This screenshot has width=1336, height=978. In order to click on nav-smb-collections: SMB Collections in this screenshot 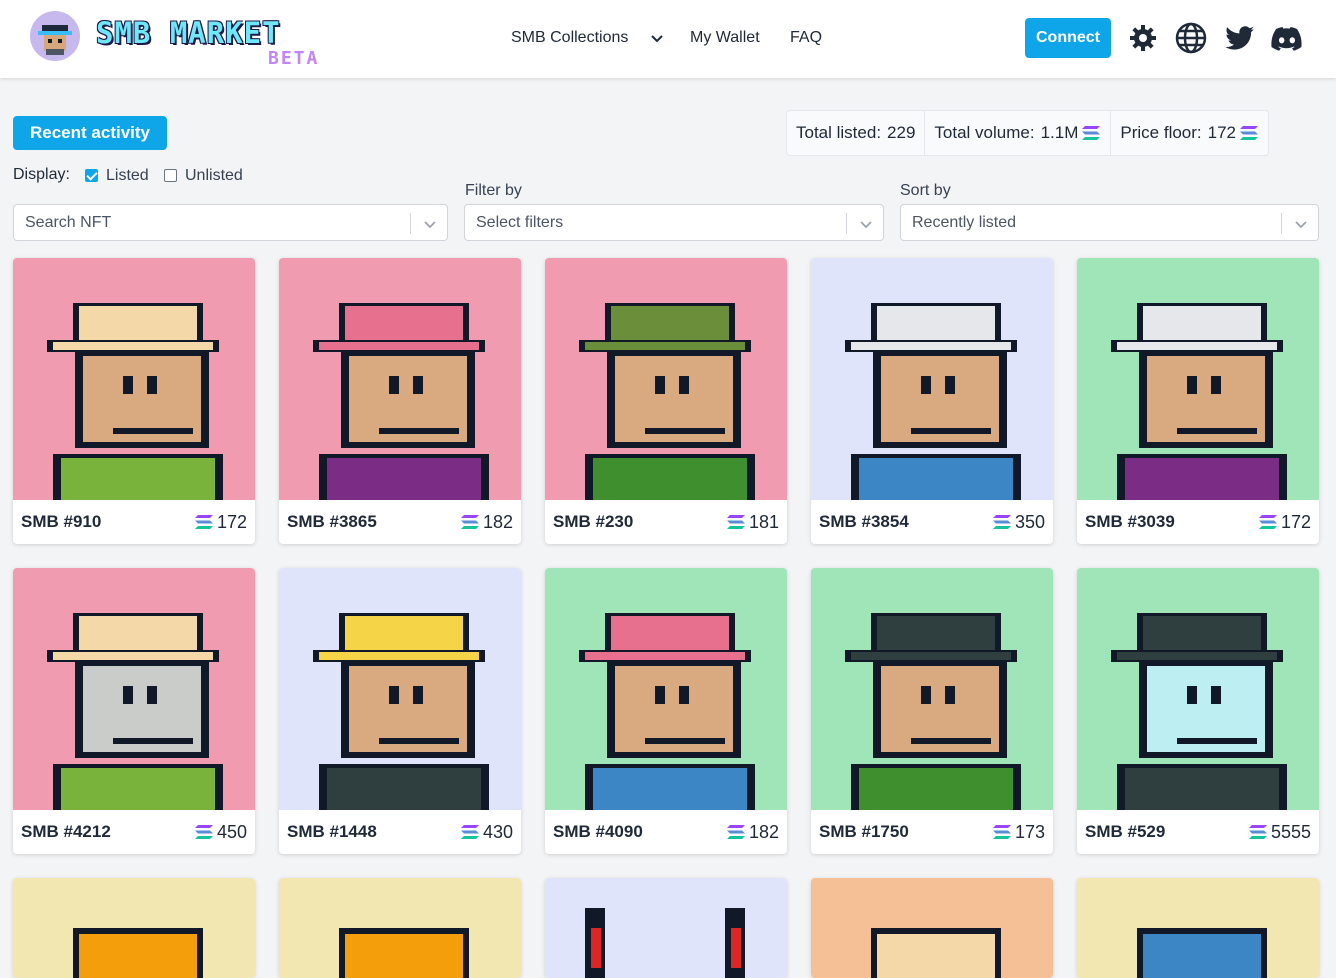, I will do `click(569, 38)`.